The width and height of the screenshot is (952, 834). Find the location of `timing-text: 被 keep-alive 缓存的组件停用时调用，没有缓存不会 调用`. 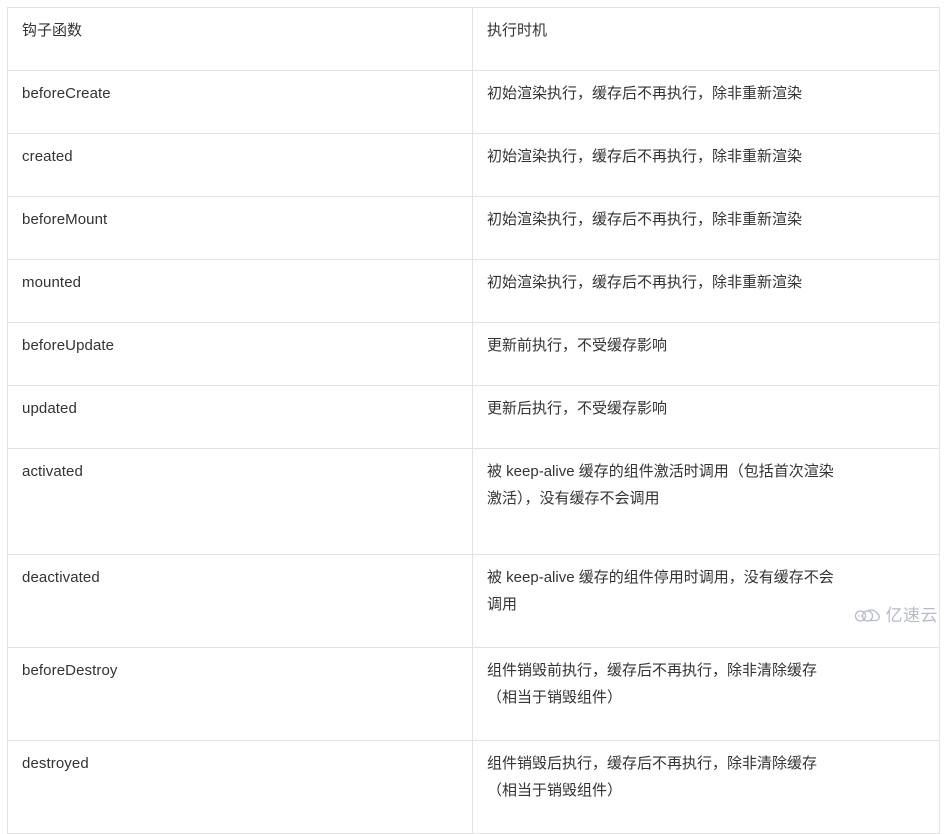

timing-text: 被 keep-alive 缓存的组件停用时调用，没有缓存不会 调用 is located at coordinates (660, 591).